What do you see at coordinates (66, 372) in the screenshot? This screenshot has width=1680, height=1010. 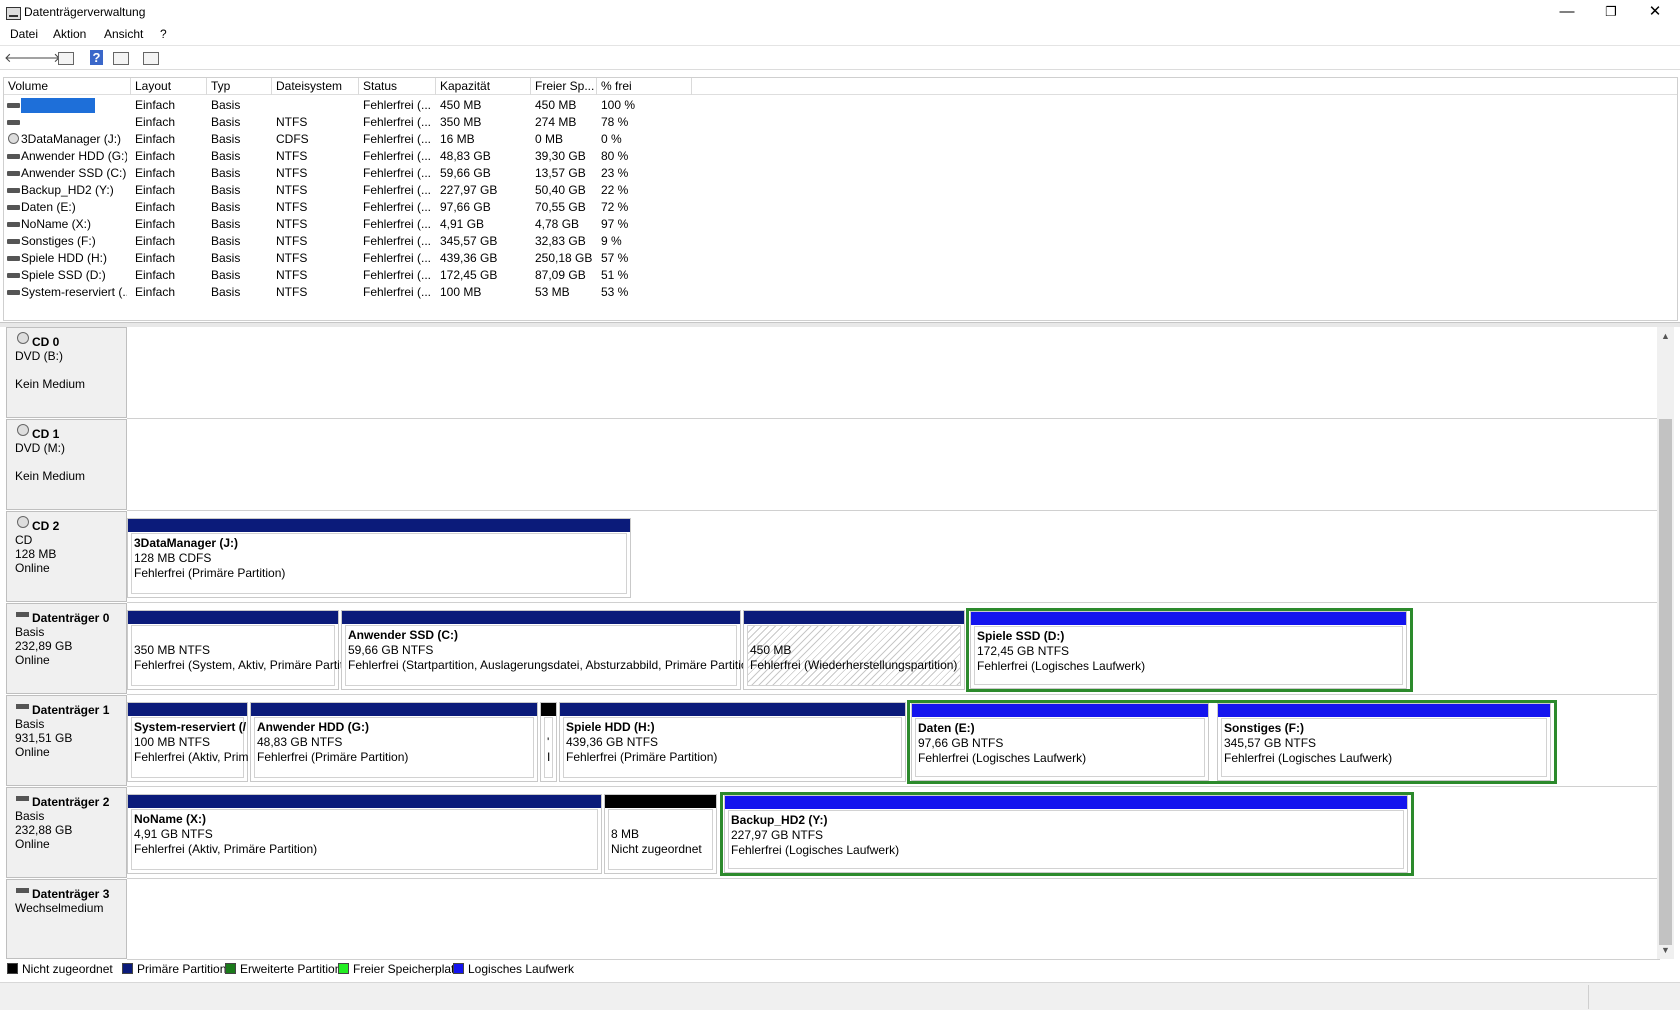 I see `disk-label-0: CD 0 DVD (B:) Kein Medium` at bounding box center [66, 372].